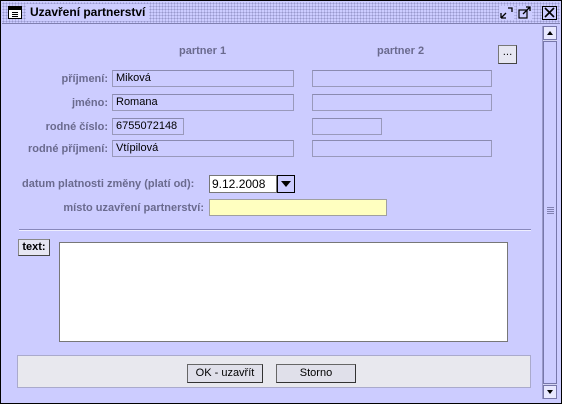 Image resolution: width=562 pixels, height=404 pixels. Describe the element at coordinates (225, 373) in the screenshot. I see `ok-close-button: OK - uzavřít` at that location.